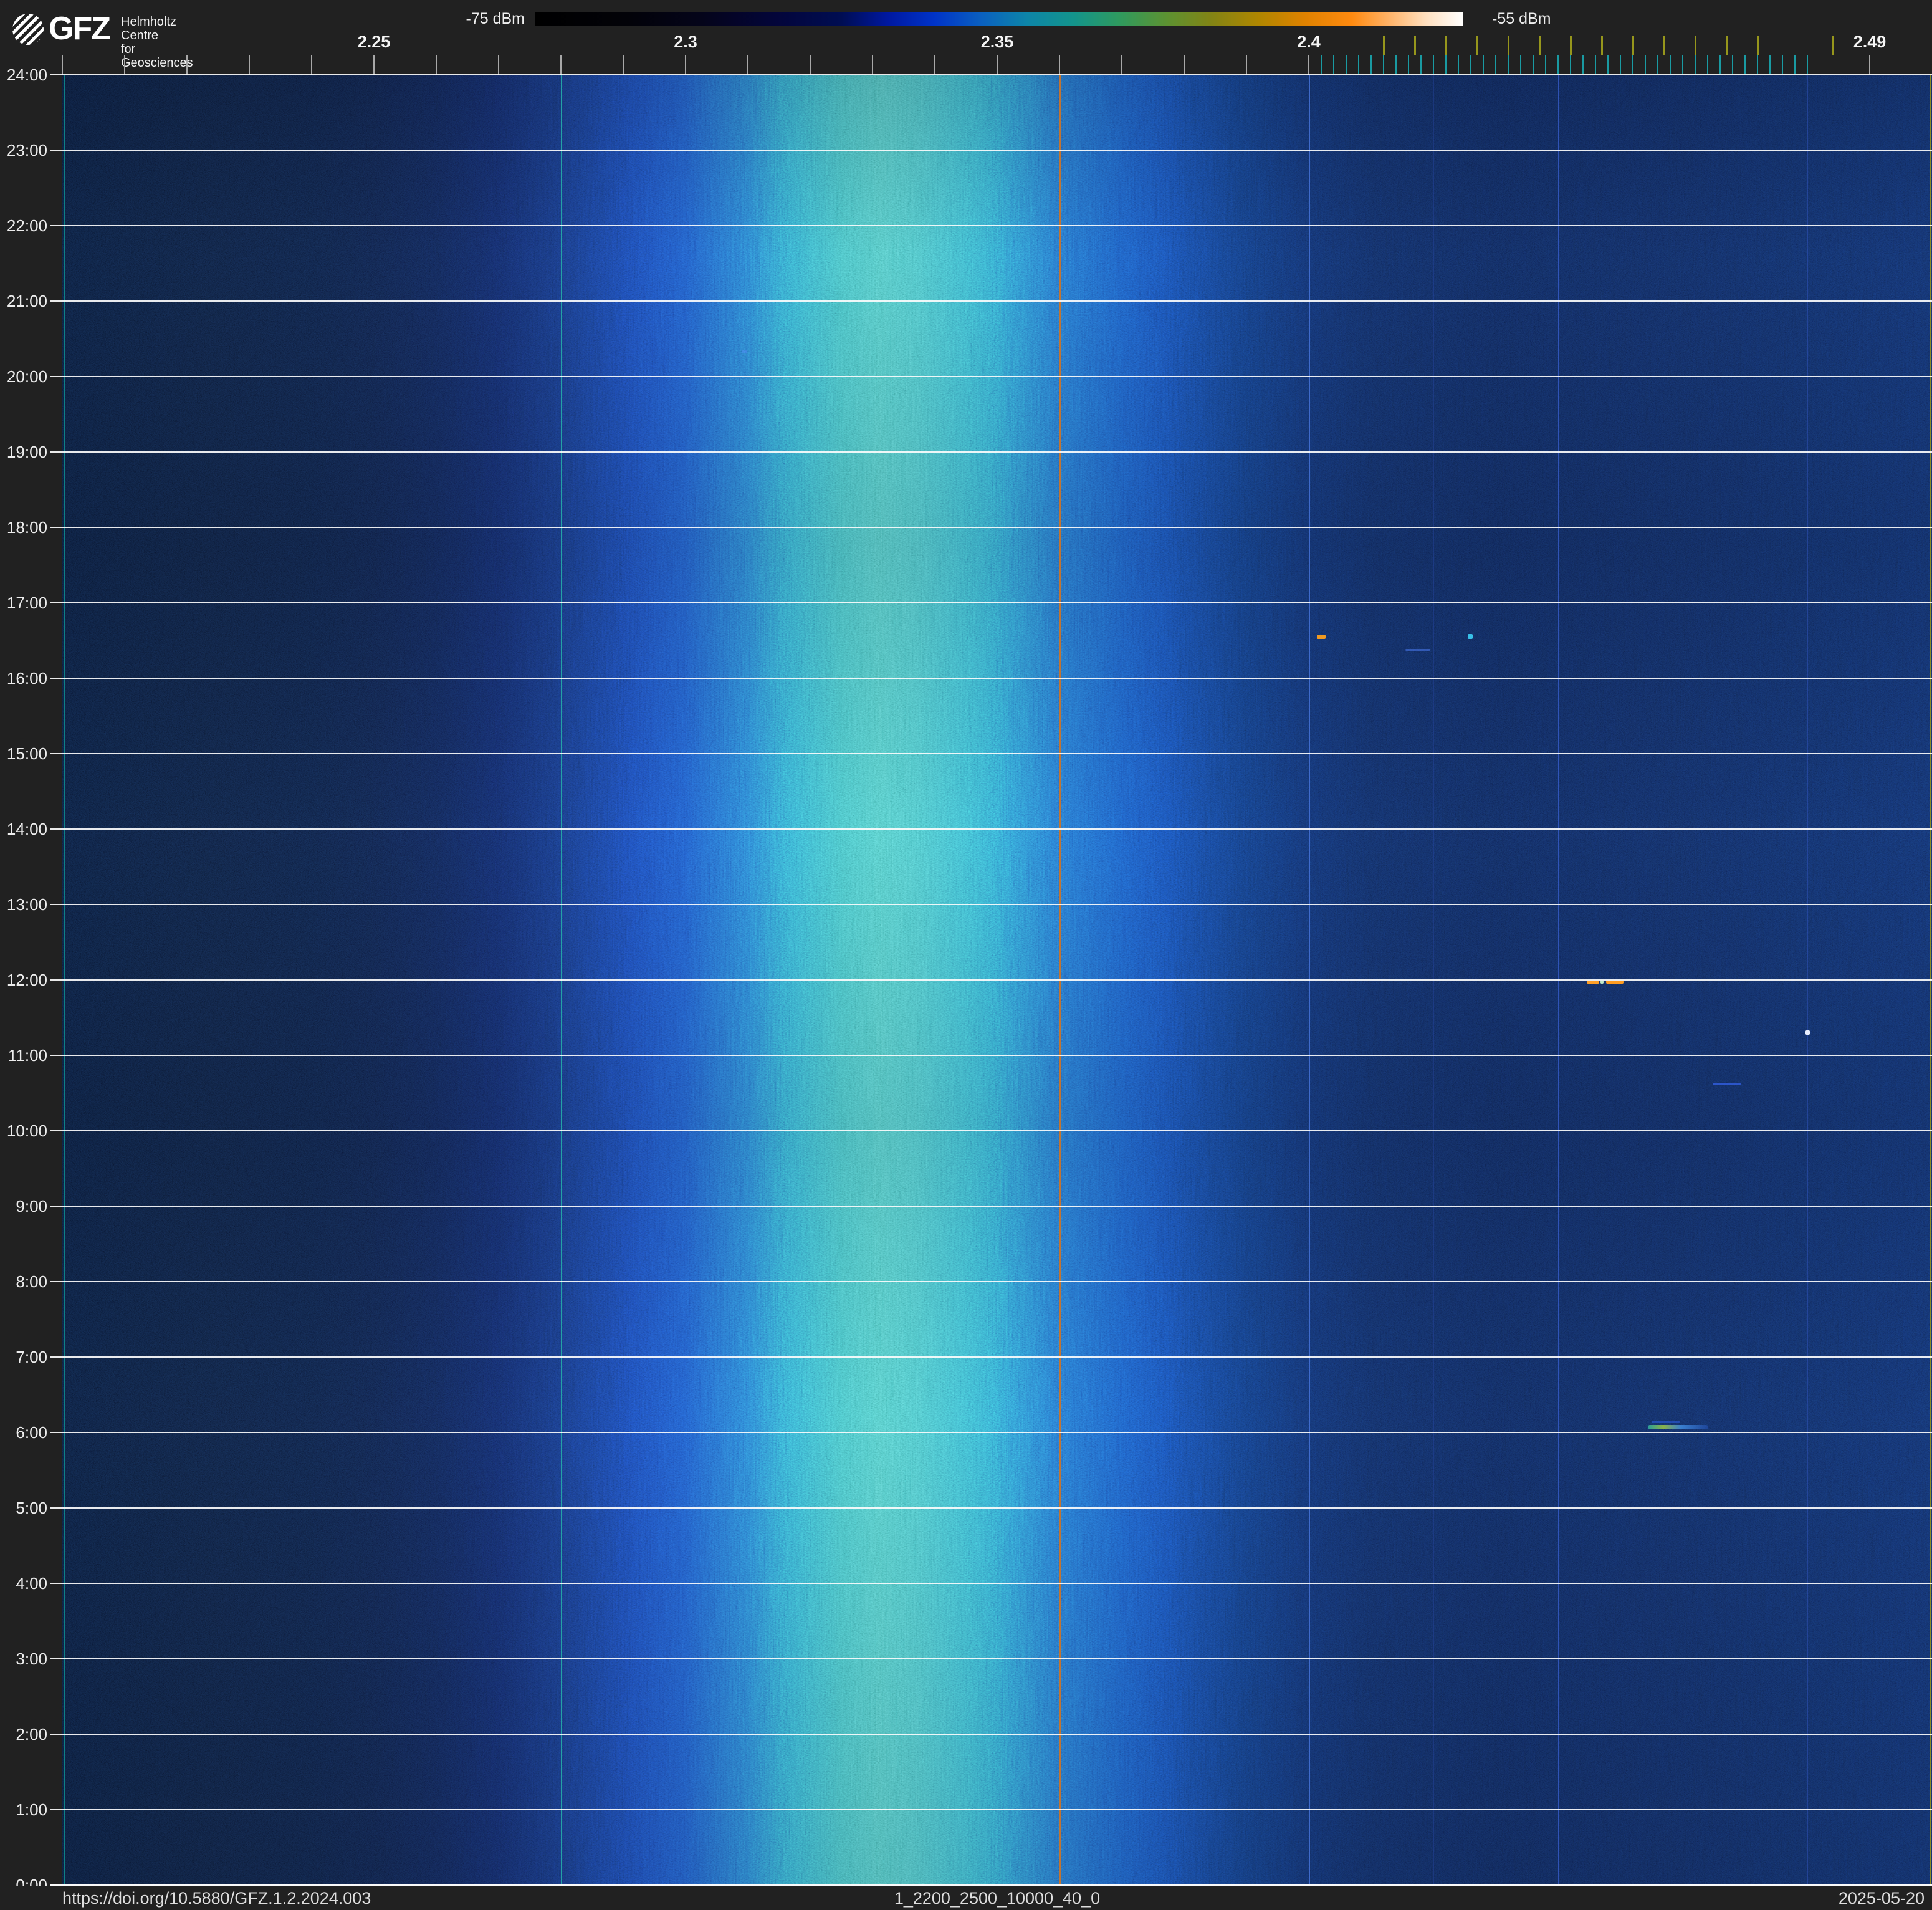 The height and width of the screenshot is (1910, 1932). I want to click on time-tick-label: 8:00, so click(31, 1281).